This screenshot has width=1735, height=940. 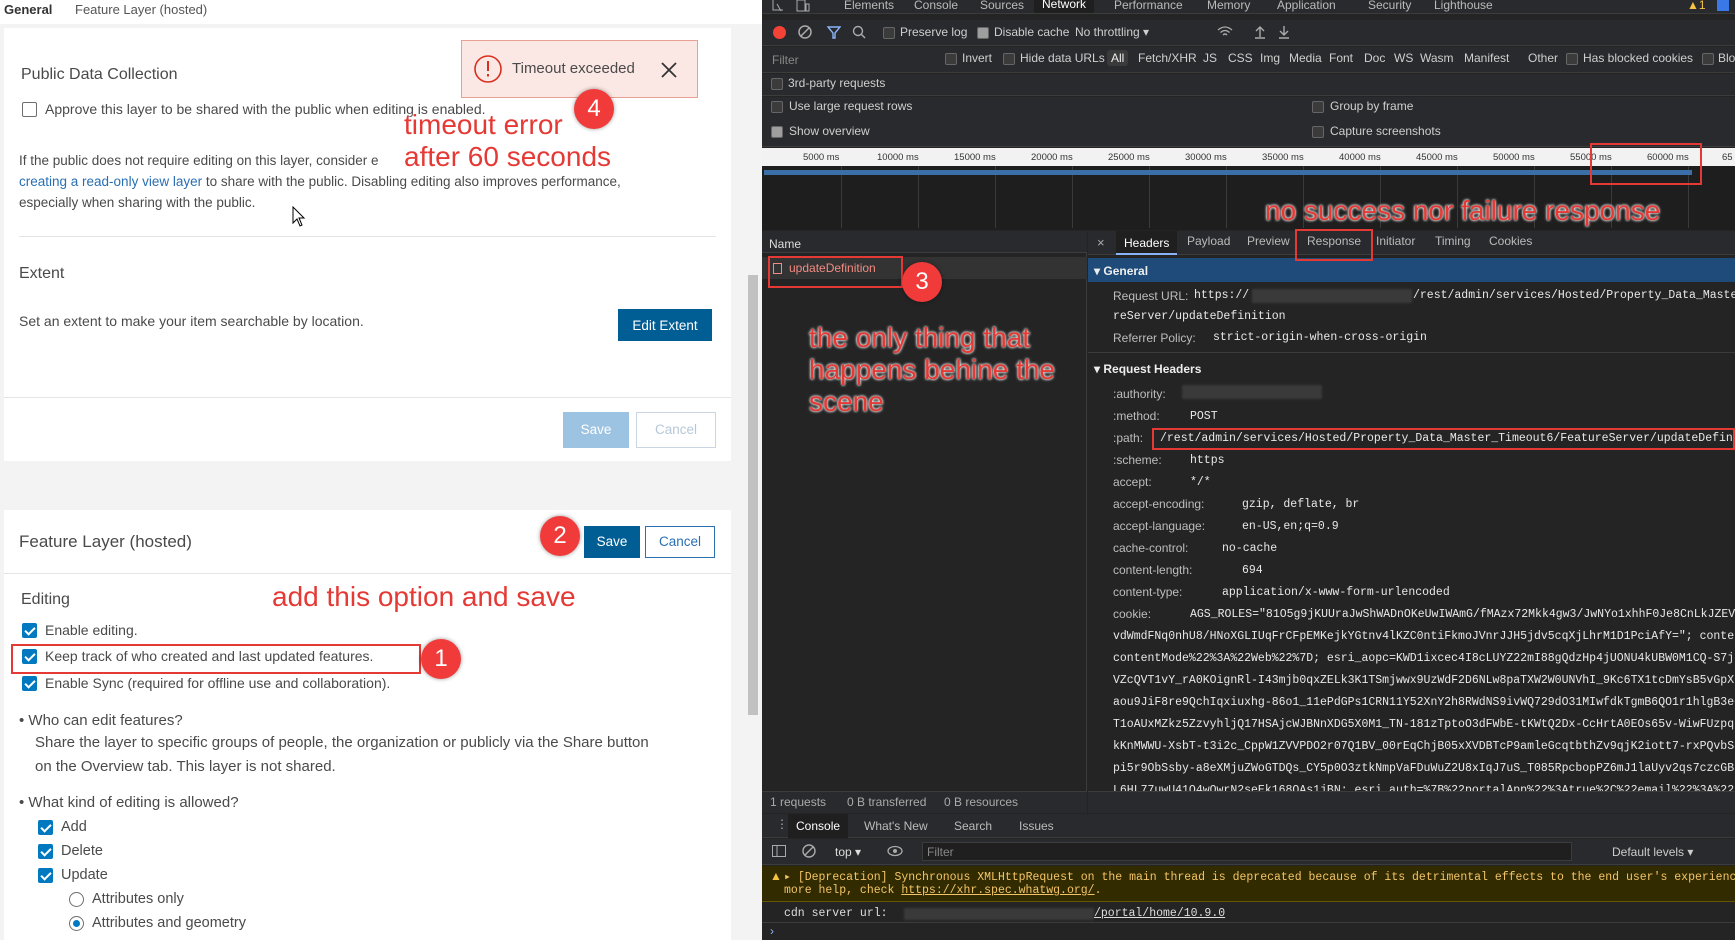 What do you see at coordinates (45, 827) in the screenshot?
I see `add-checkbox` at bounding box center [45, 827].